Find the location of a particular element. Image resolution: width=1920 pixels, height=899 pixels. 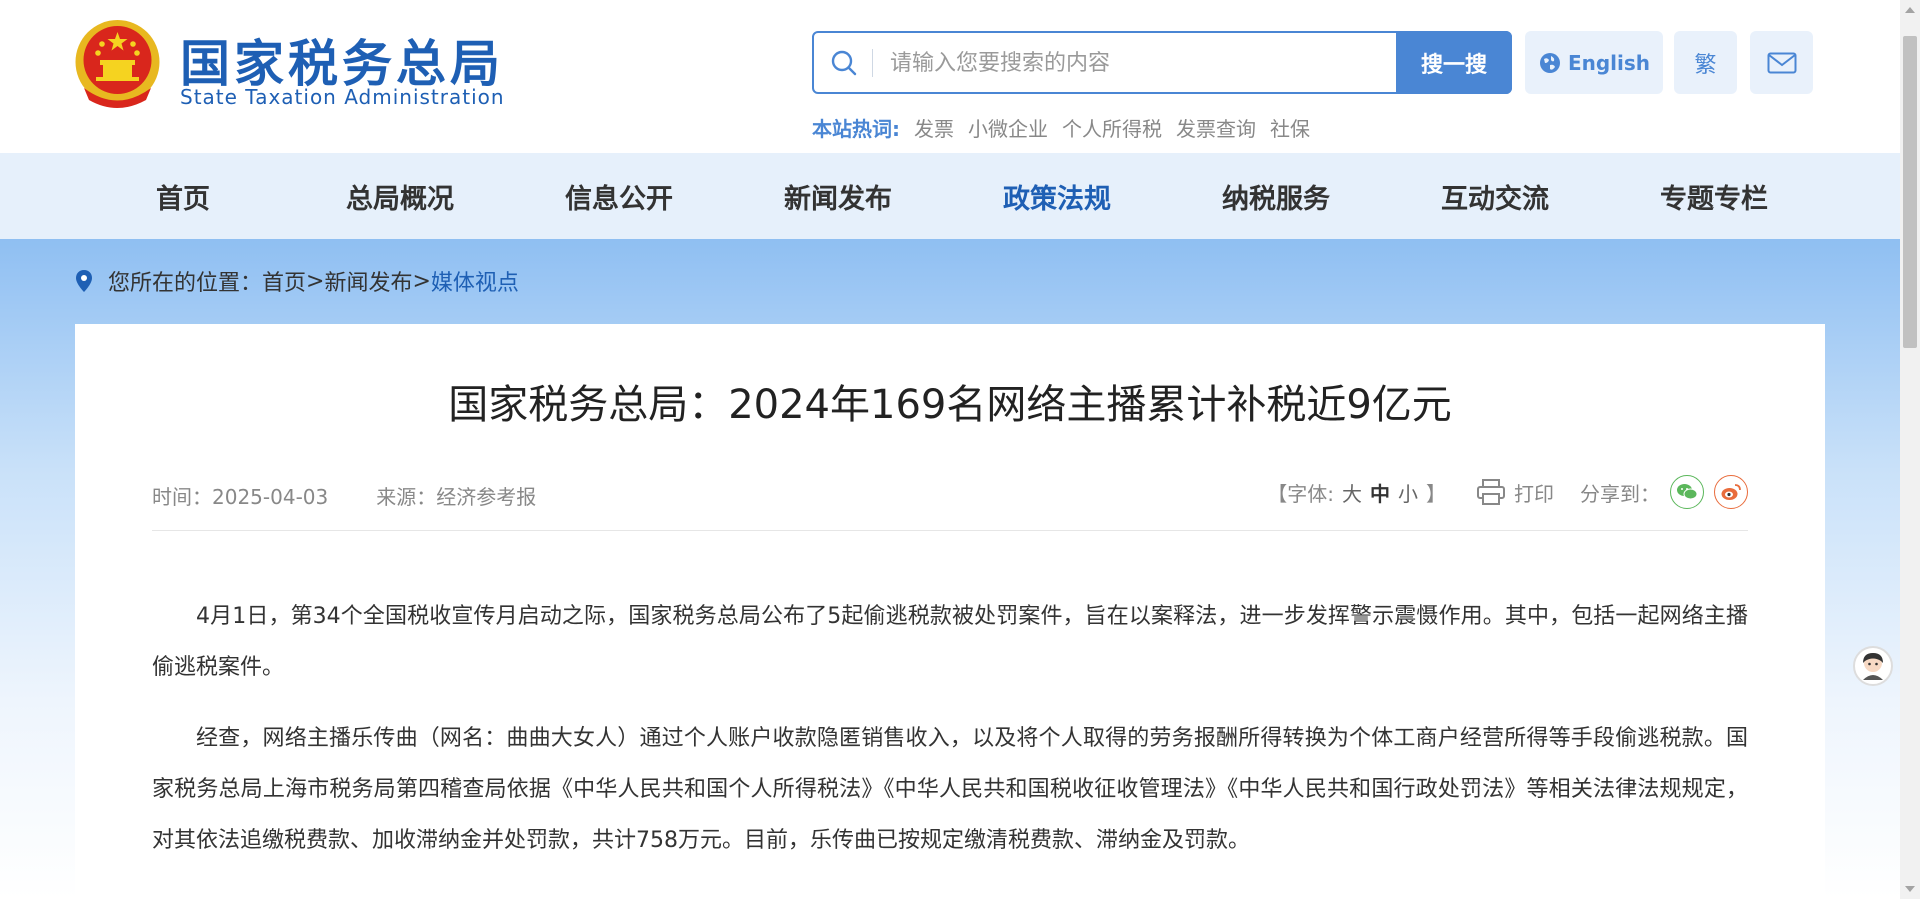

assistant-avatar-icon is located at coordinates (1873, 666).